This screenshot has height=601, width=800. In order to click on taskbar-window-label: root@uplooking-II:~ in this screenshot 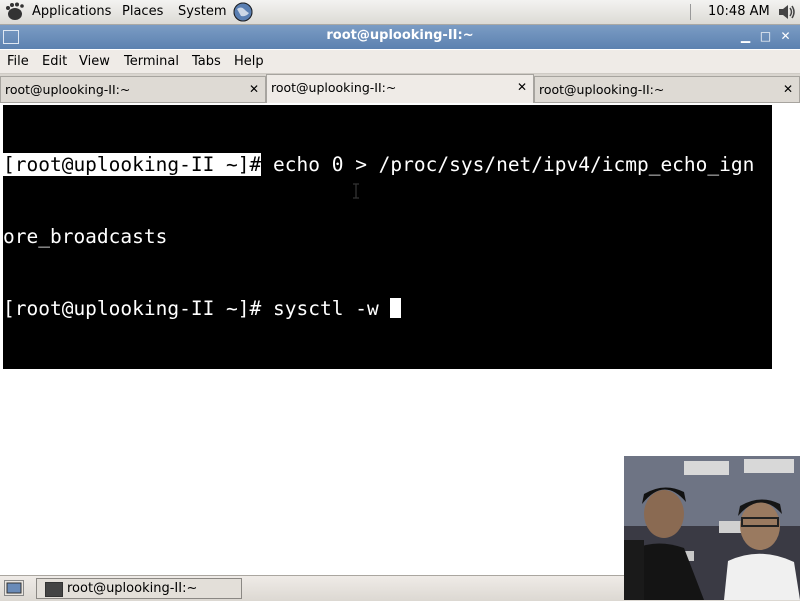, I will do `click(132, 588)`.